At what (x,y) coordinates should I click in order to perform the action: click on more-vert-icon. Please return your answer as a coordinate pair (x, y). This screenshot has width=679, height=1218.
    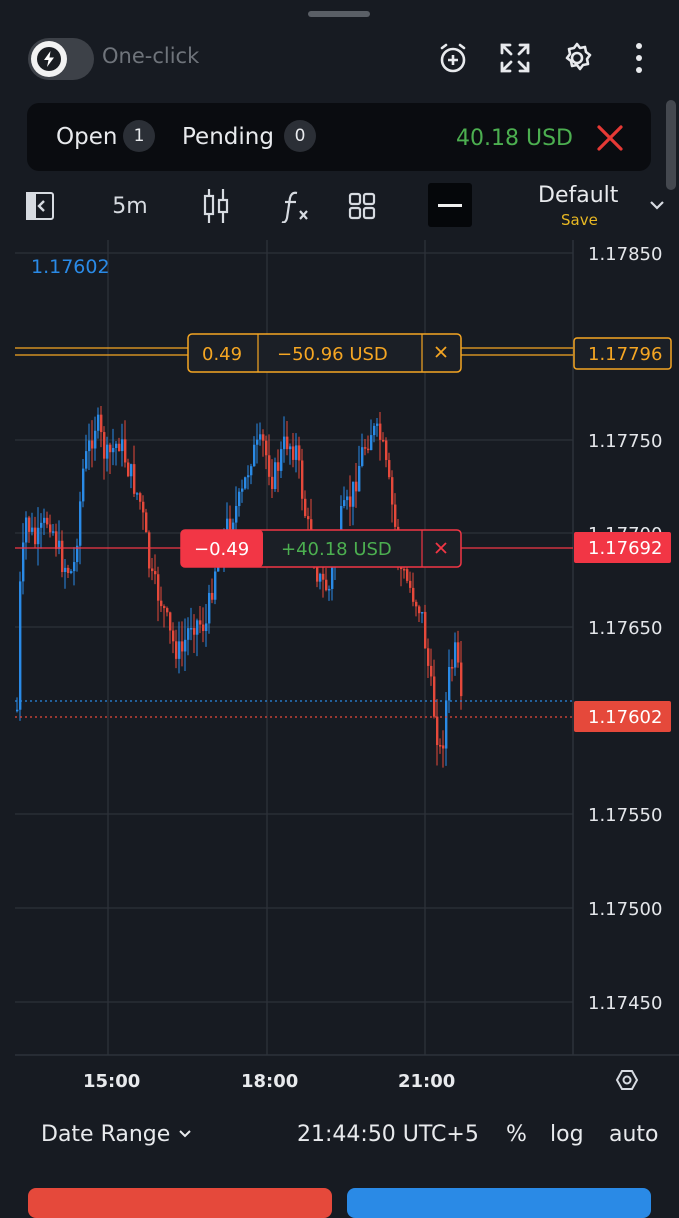
    Looking at the image, I should click on (639, 58).